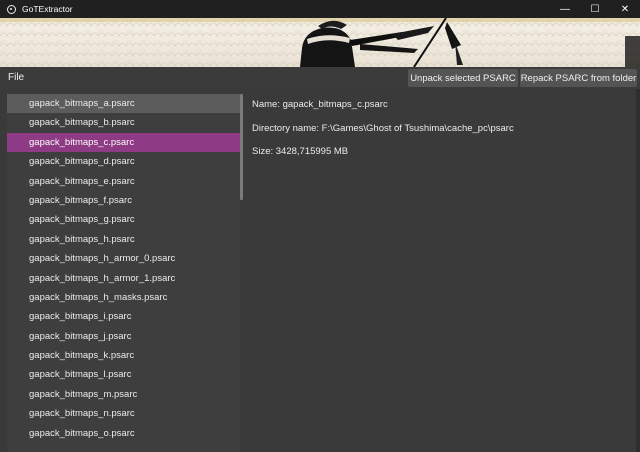  What do you see at coordinates (11, 9) in the screenshot?
I see `app-icon` at bounding box center [11, 9].